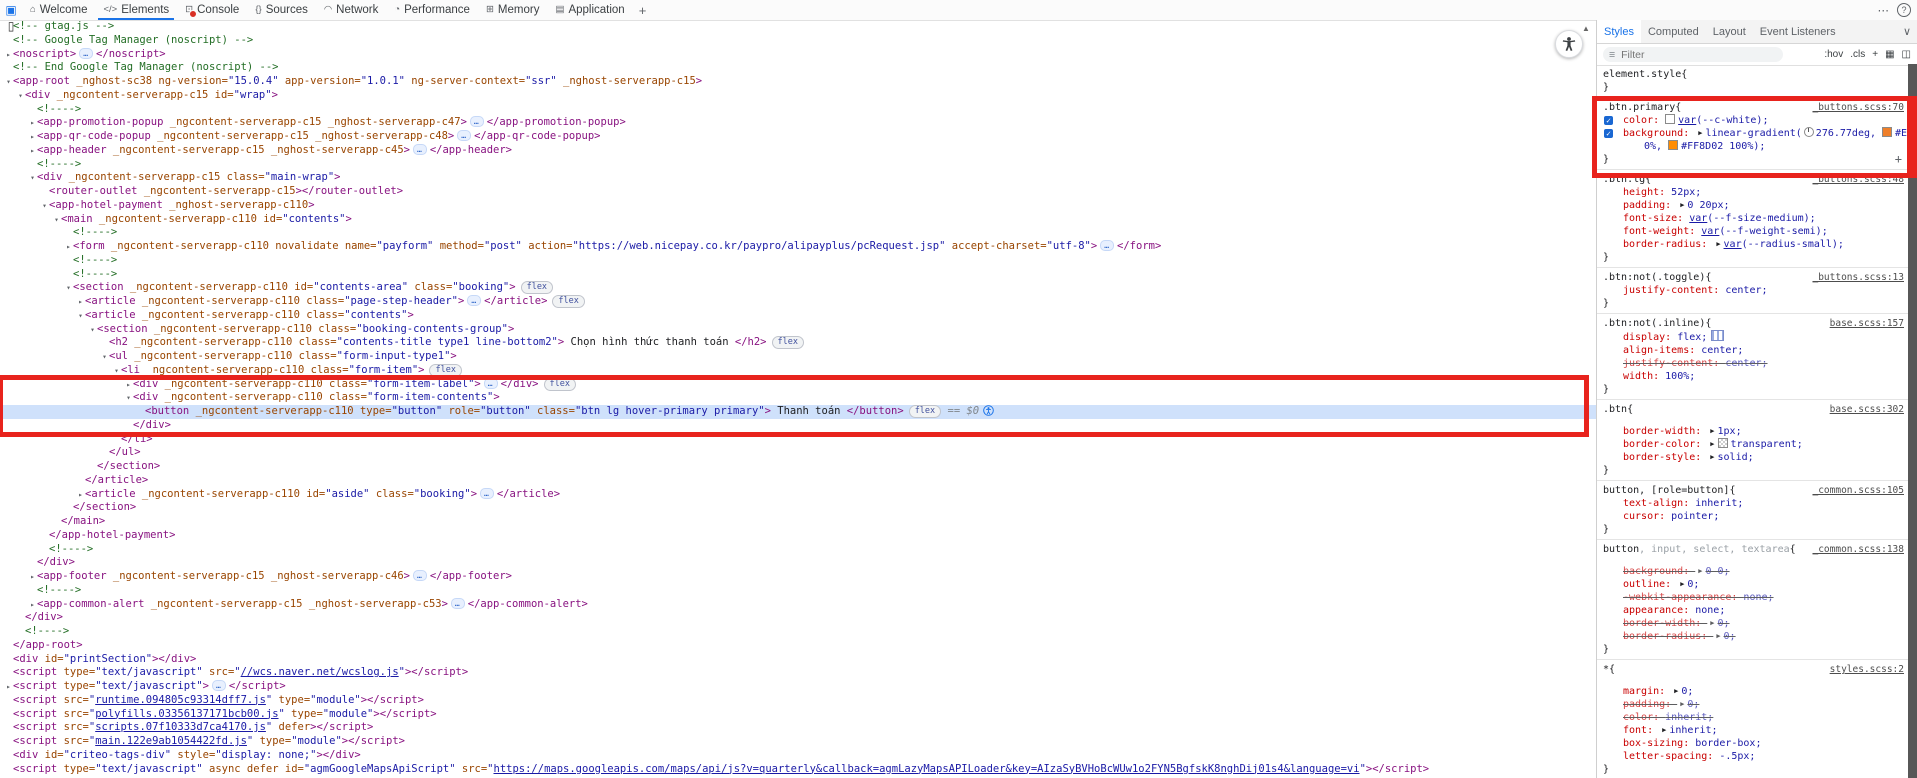 The image size is (1917, 778). I want to click on flex-editor-icon, so click(1718, 335).